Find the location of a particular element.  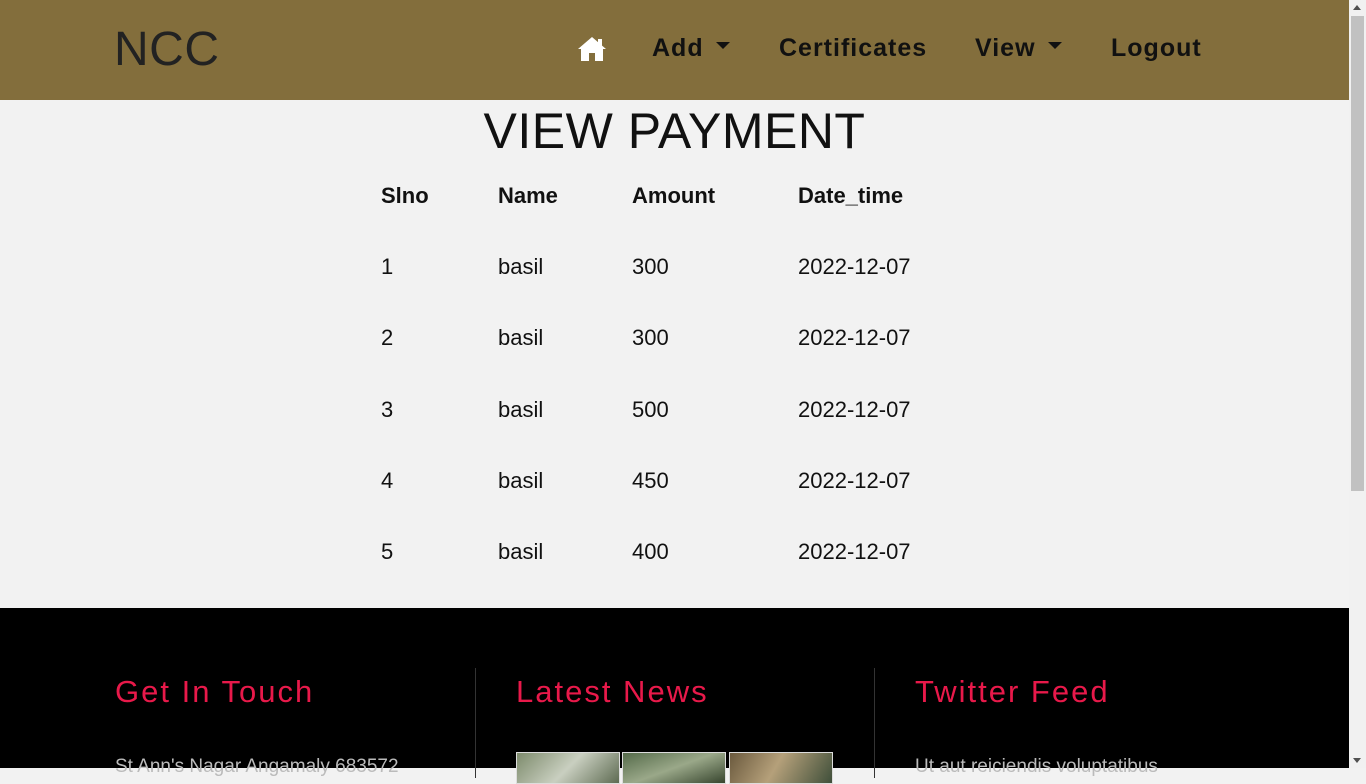

table-cell-slno: 4 is located at coordinates (387, 480).